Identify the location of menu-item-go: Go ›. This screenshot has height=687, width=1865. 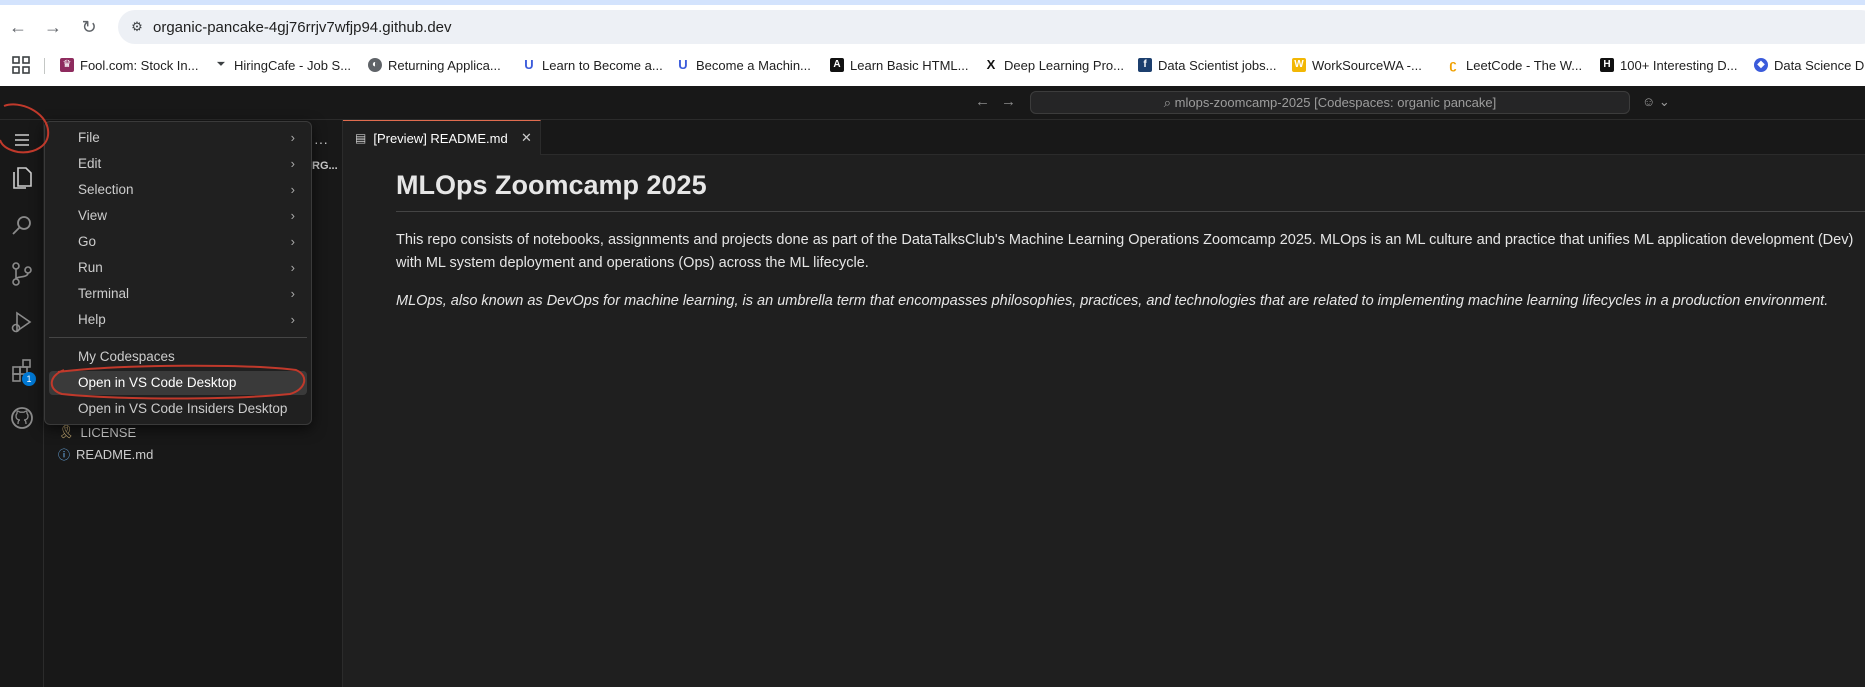
(178, 242).